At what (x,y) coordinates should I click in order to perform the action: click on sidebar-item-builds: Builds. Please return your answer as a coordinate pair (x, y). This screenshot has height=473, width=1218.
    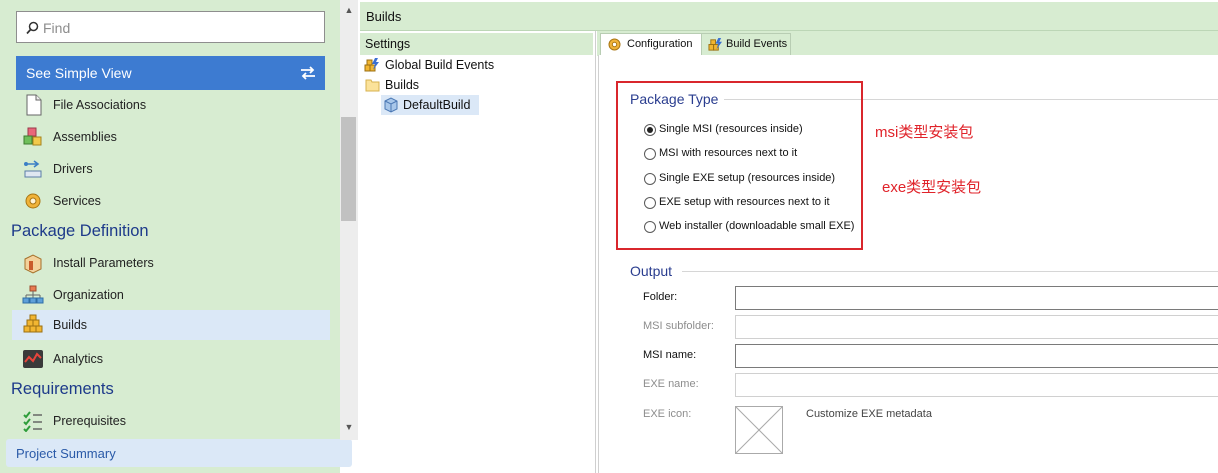
    Looking at the image, I should click on (171, 325).